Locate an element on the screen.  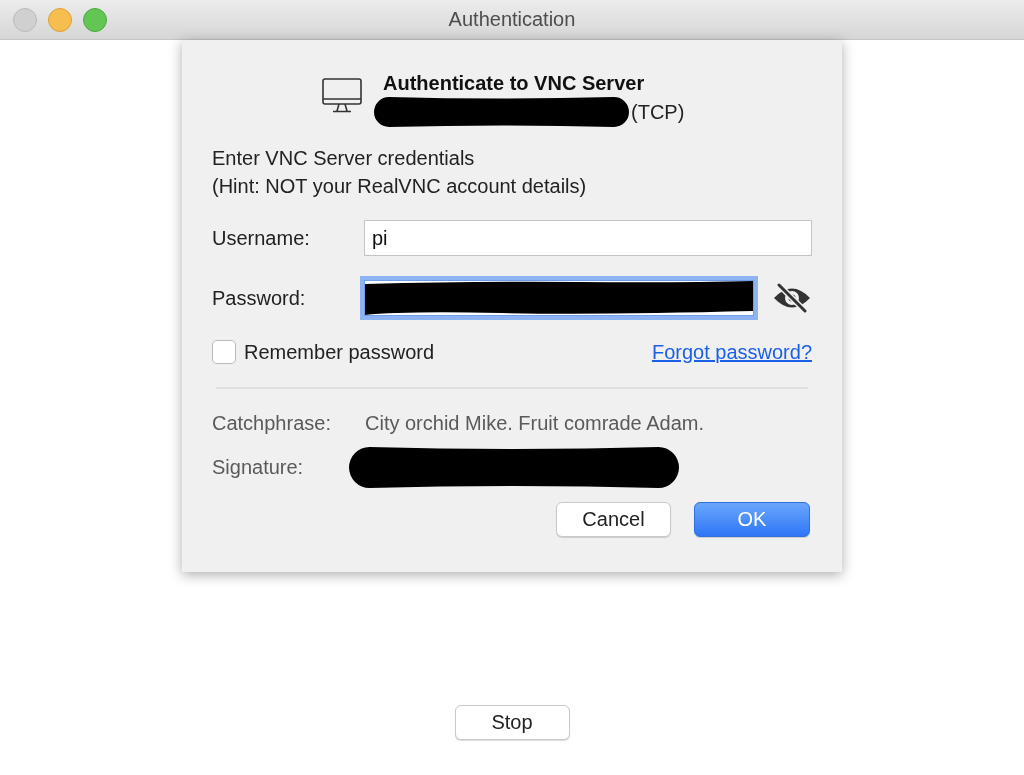
info-label: Signature: is located at coordinates (258, 467).